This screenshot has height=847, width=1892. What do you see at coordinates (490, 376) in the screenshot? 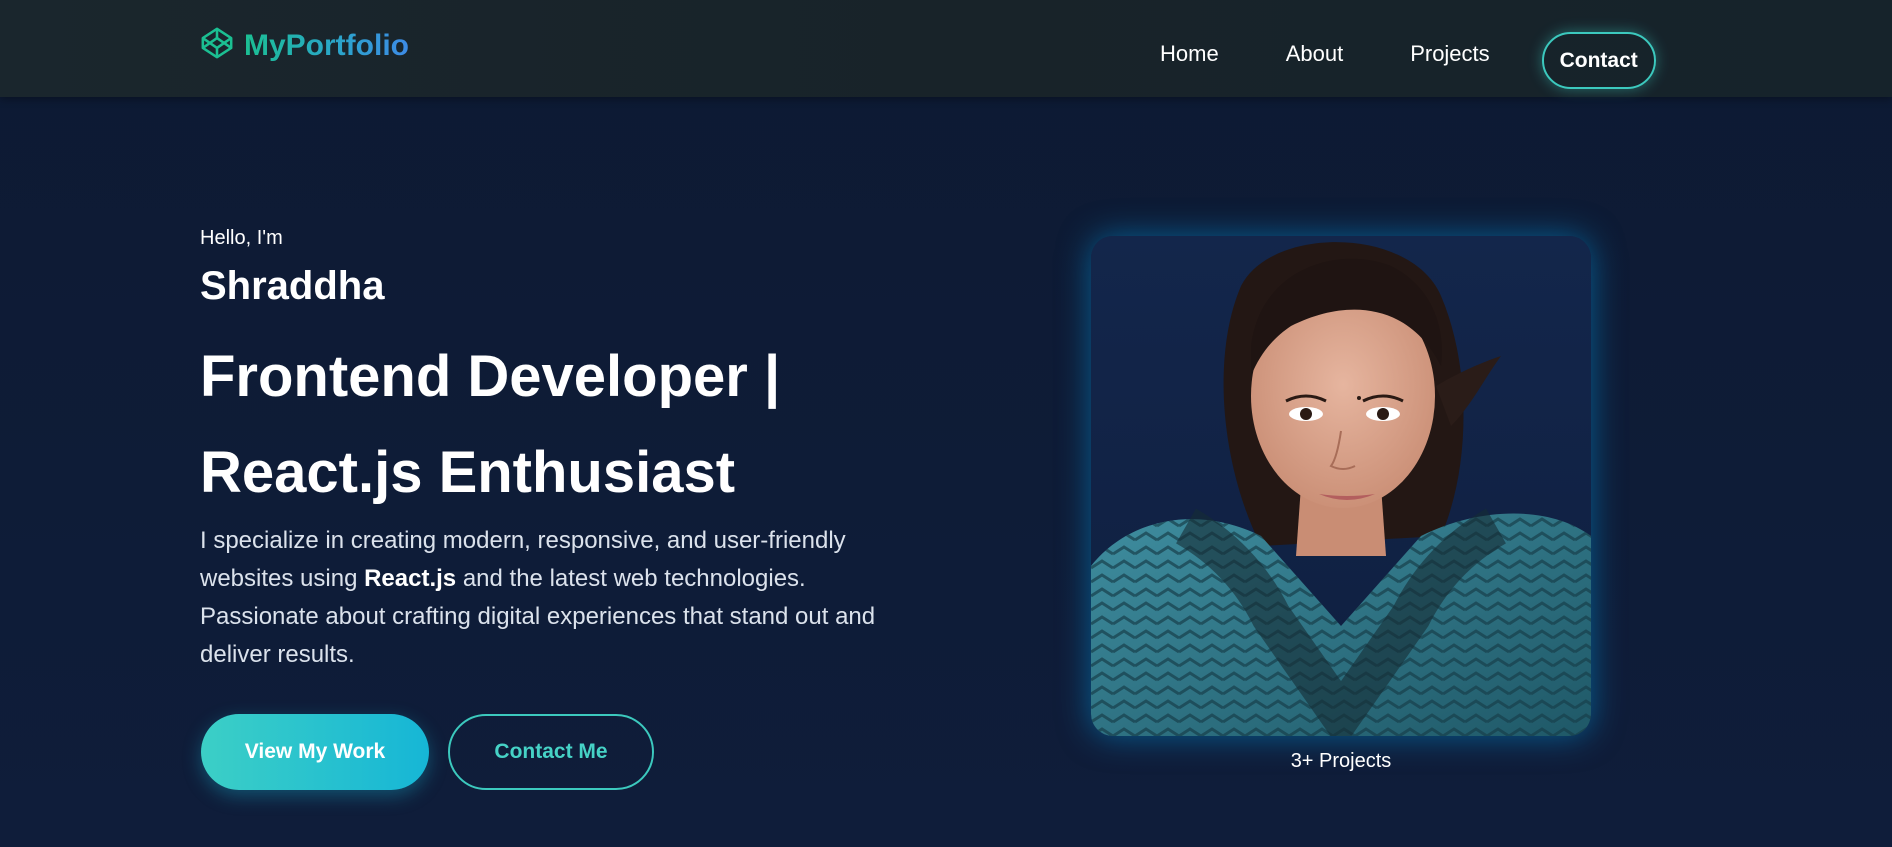
I see `hero-headline-line1: Frontend Developer |` at bounding box center [490, 376].